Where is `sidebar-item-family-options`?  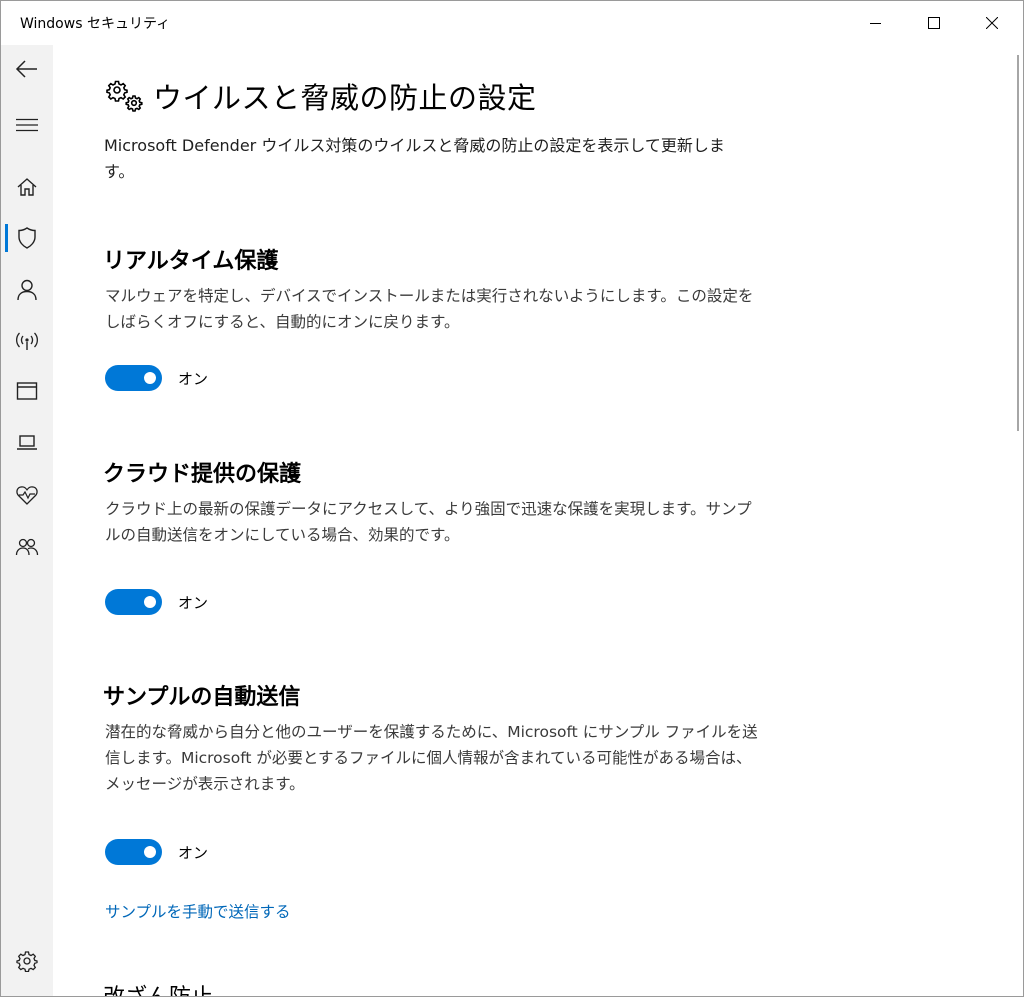
sidebar-item-family-options is located at coordinates (27, 547).